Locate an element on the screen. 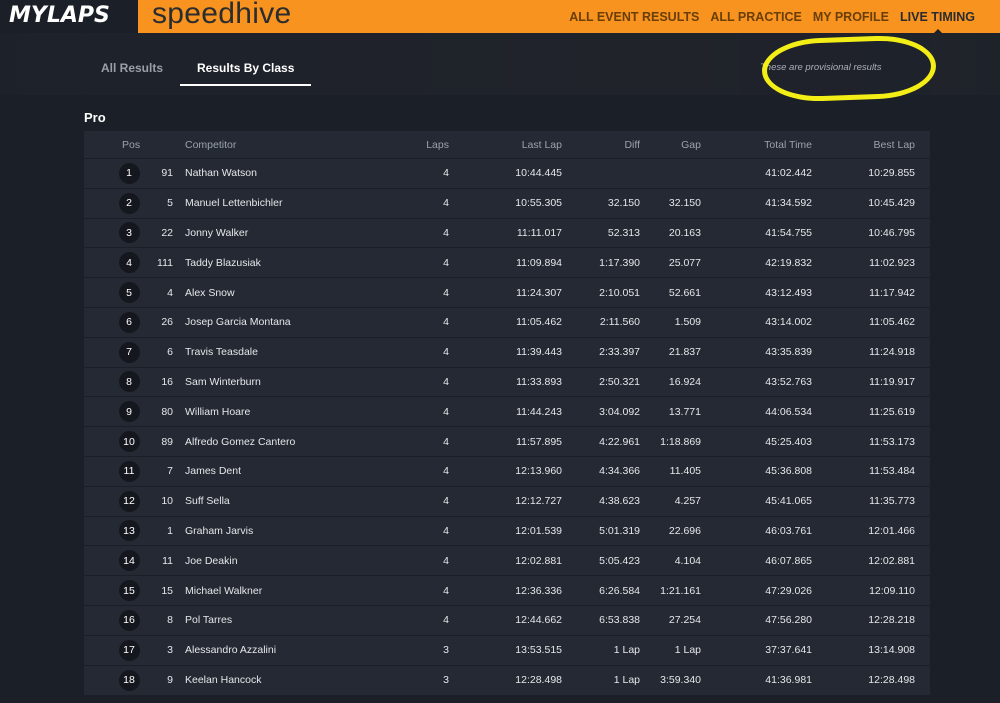 The image size is (1000, 703). diff-value: 1 Lap is located at coordinates (626, 680).